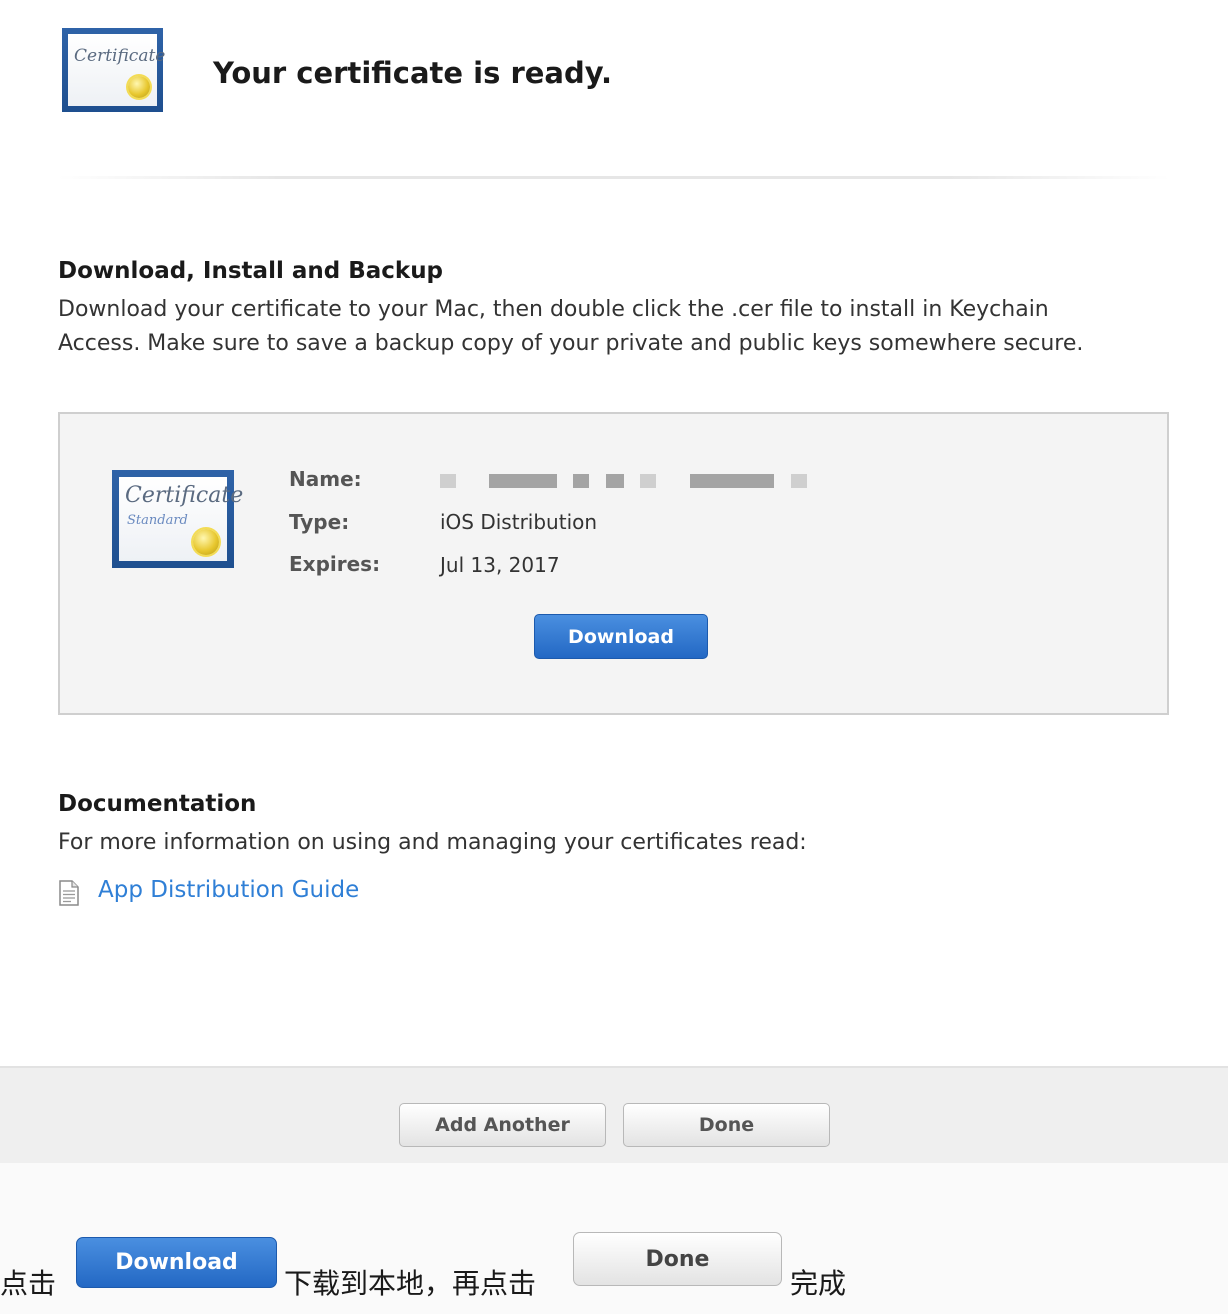 The width and height of the screenshot is (1228, 1314). Describe the element at coordinates (502, 1125) in the screenshot. I see `add-another-button: Add Another` at that location.